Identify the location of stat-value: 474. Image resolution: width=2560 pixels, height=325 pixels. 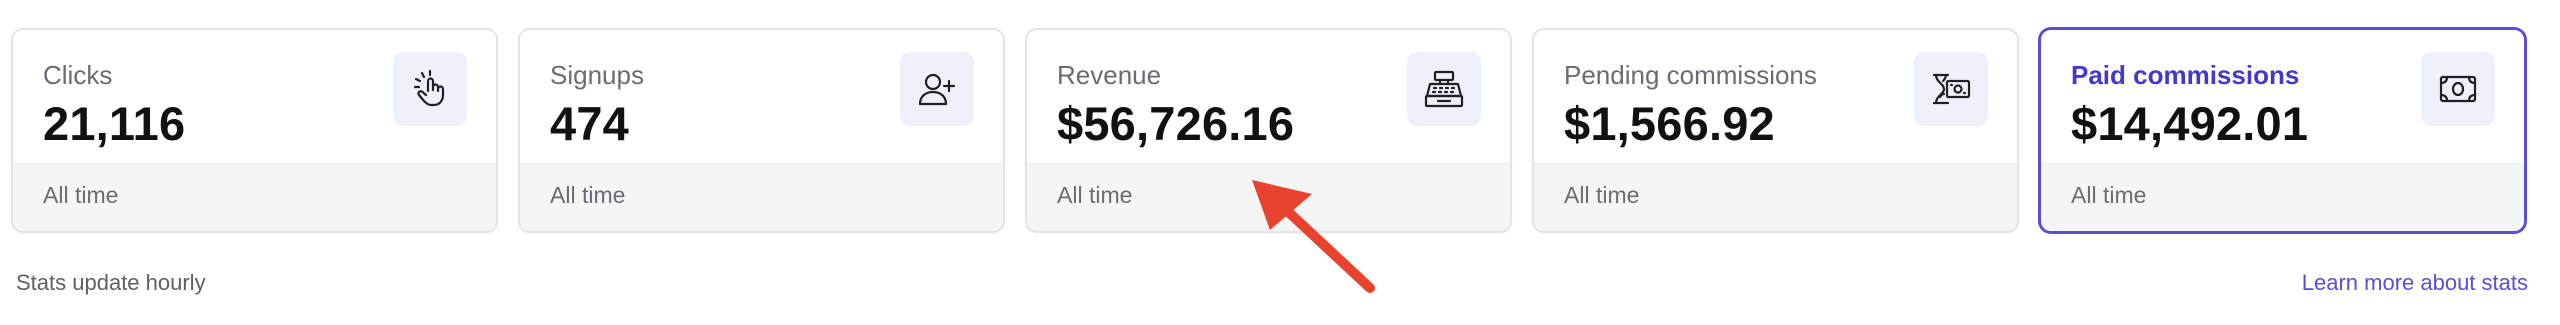
(590, 123).